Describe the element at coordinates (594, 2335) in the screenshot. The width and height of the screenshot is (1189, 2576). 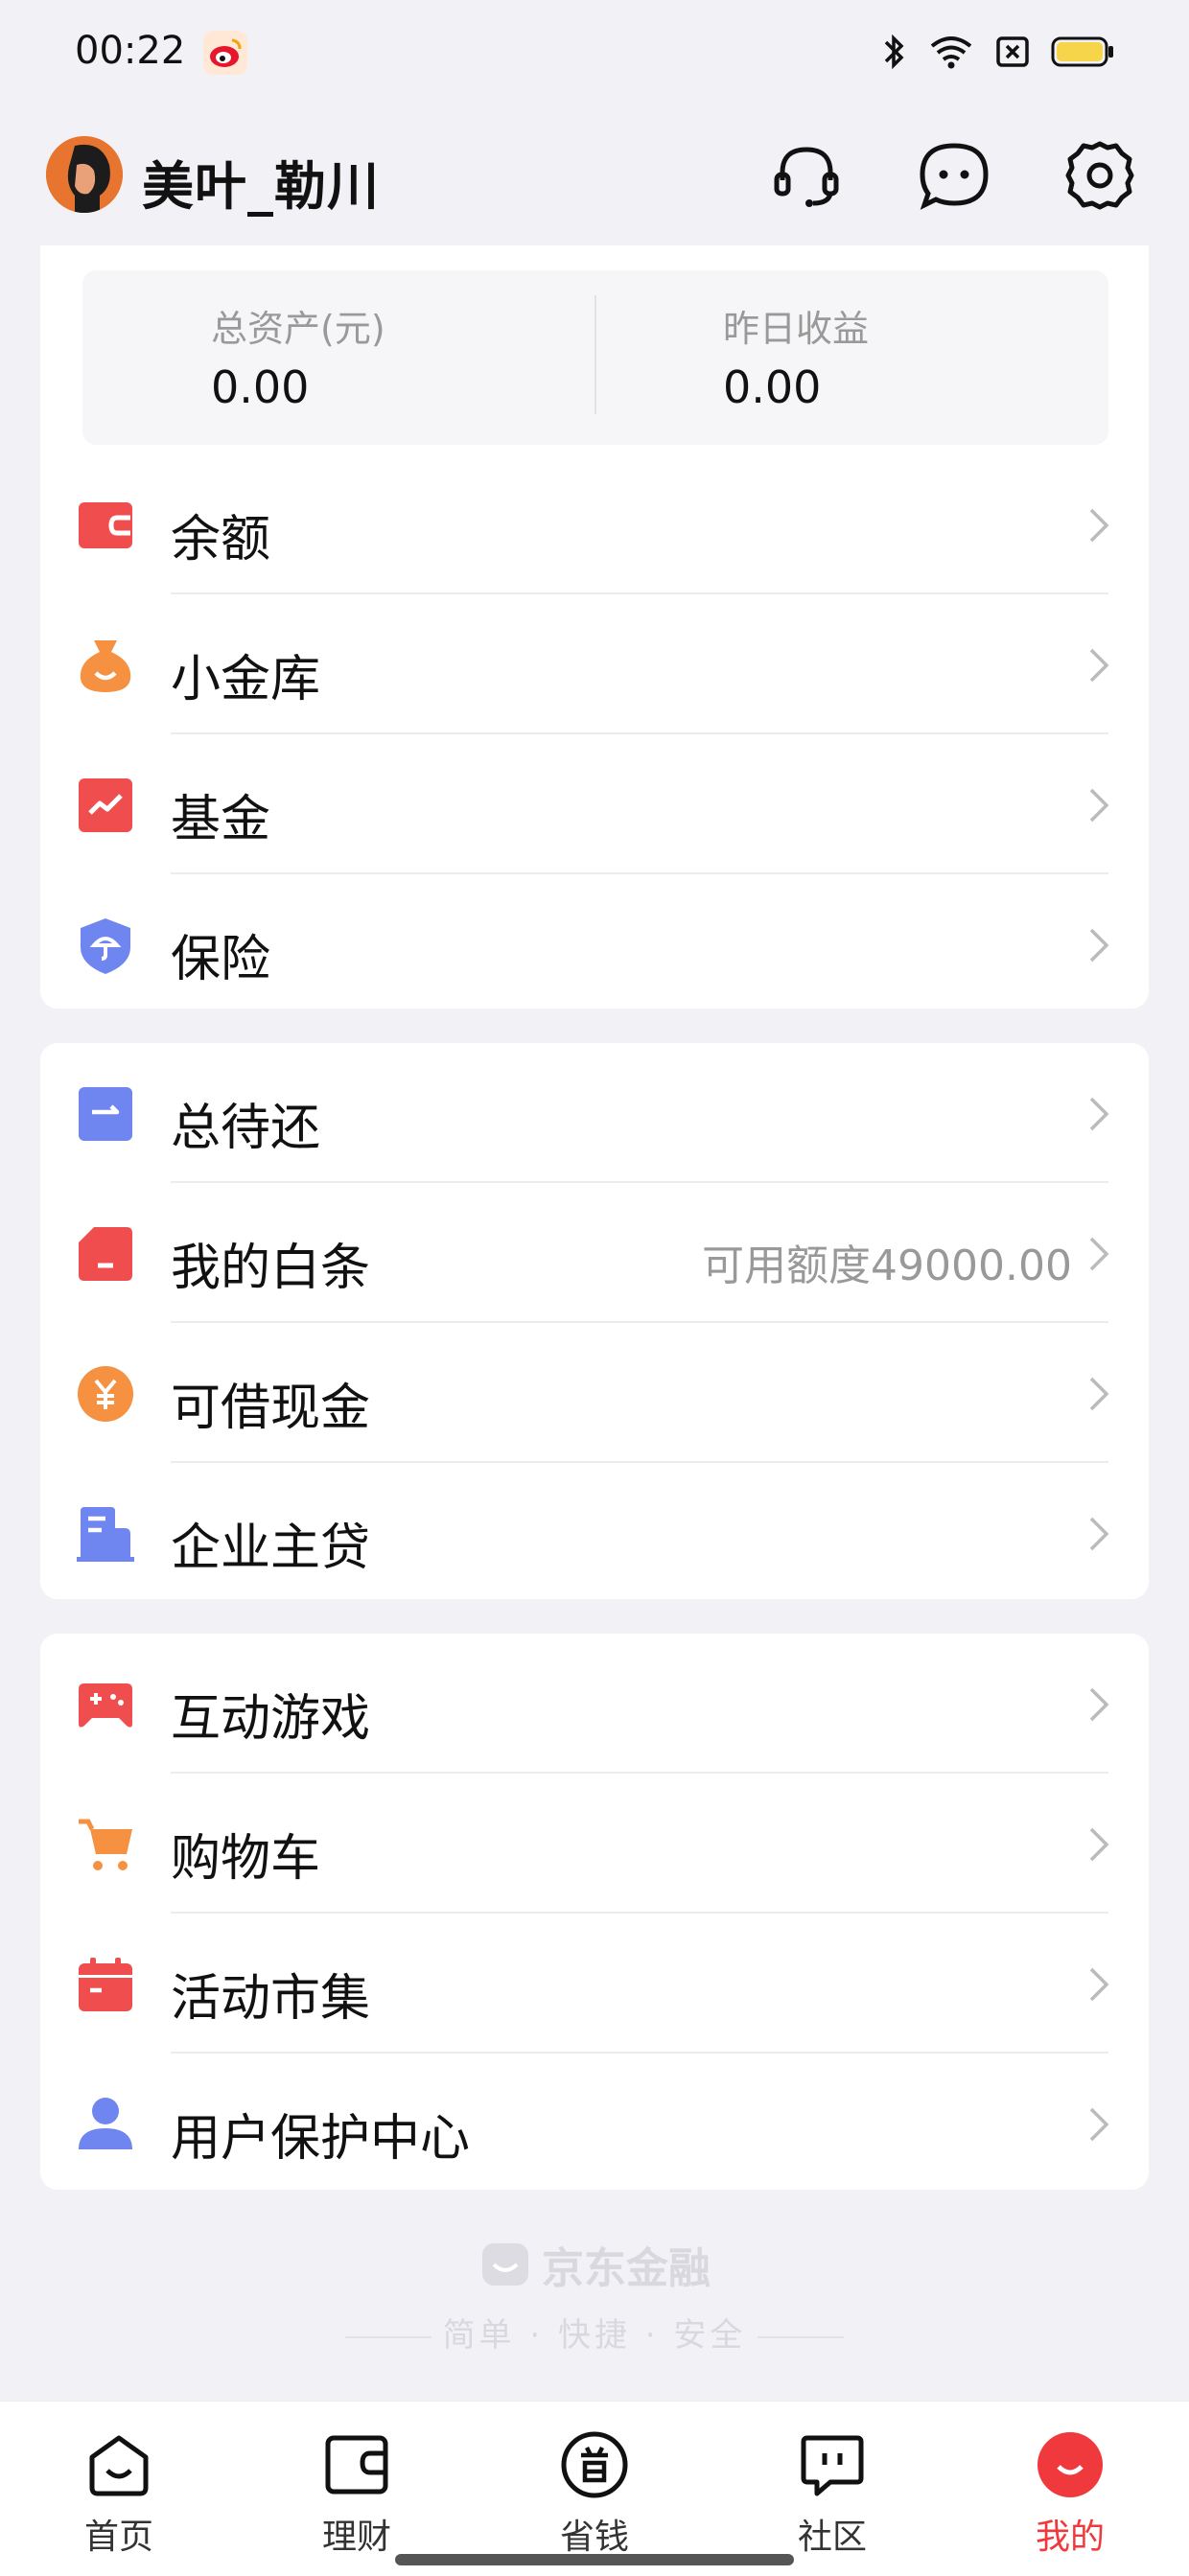
I see `brand-slogan-text: 简单 · 快捷 · 安全` at that location.